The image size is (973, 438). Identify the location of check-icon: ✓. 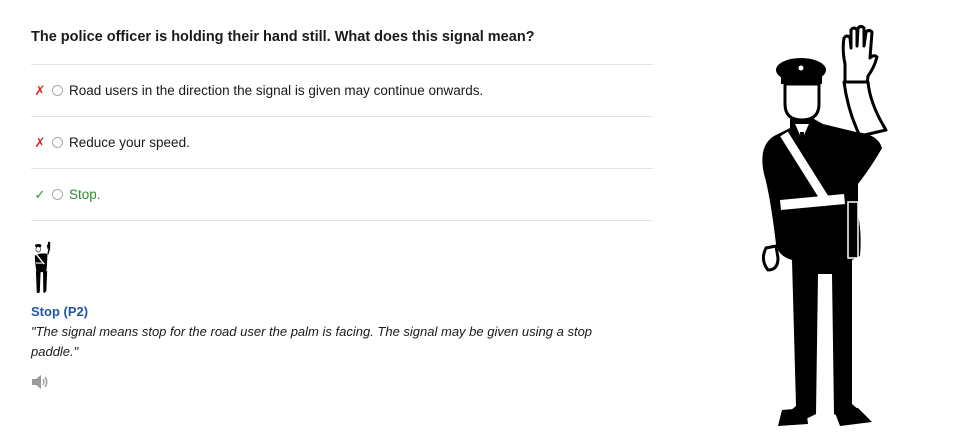
(40, 194).